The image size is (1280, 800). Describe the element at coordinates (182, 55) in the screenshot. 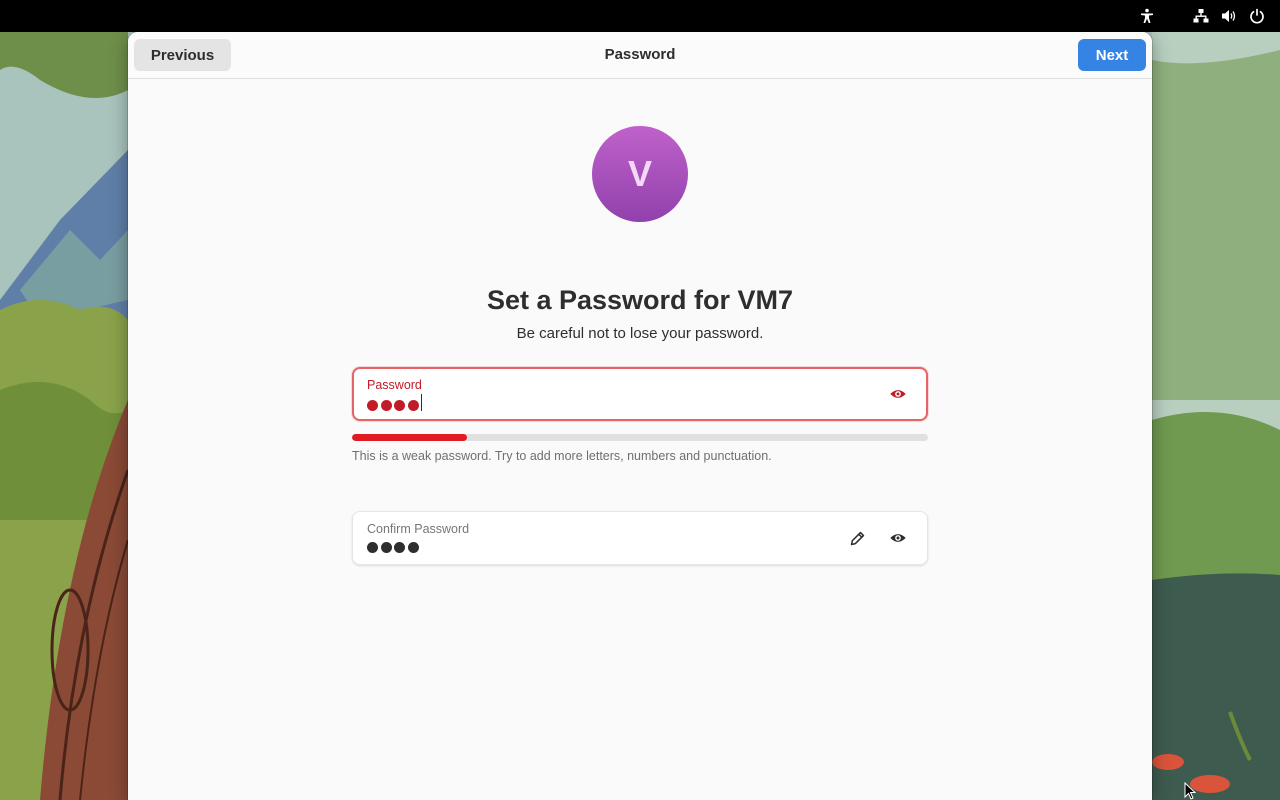

I see `previous-button: Previous` at that location.